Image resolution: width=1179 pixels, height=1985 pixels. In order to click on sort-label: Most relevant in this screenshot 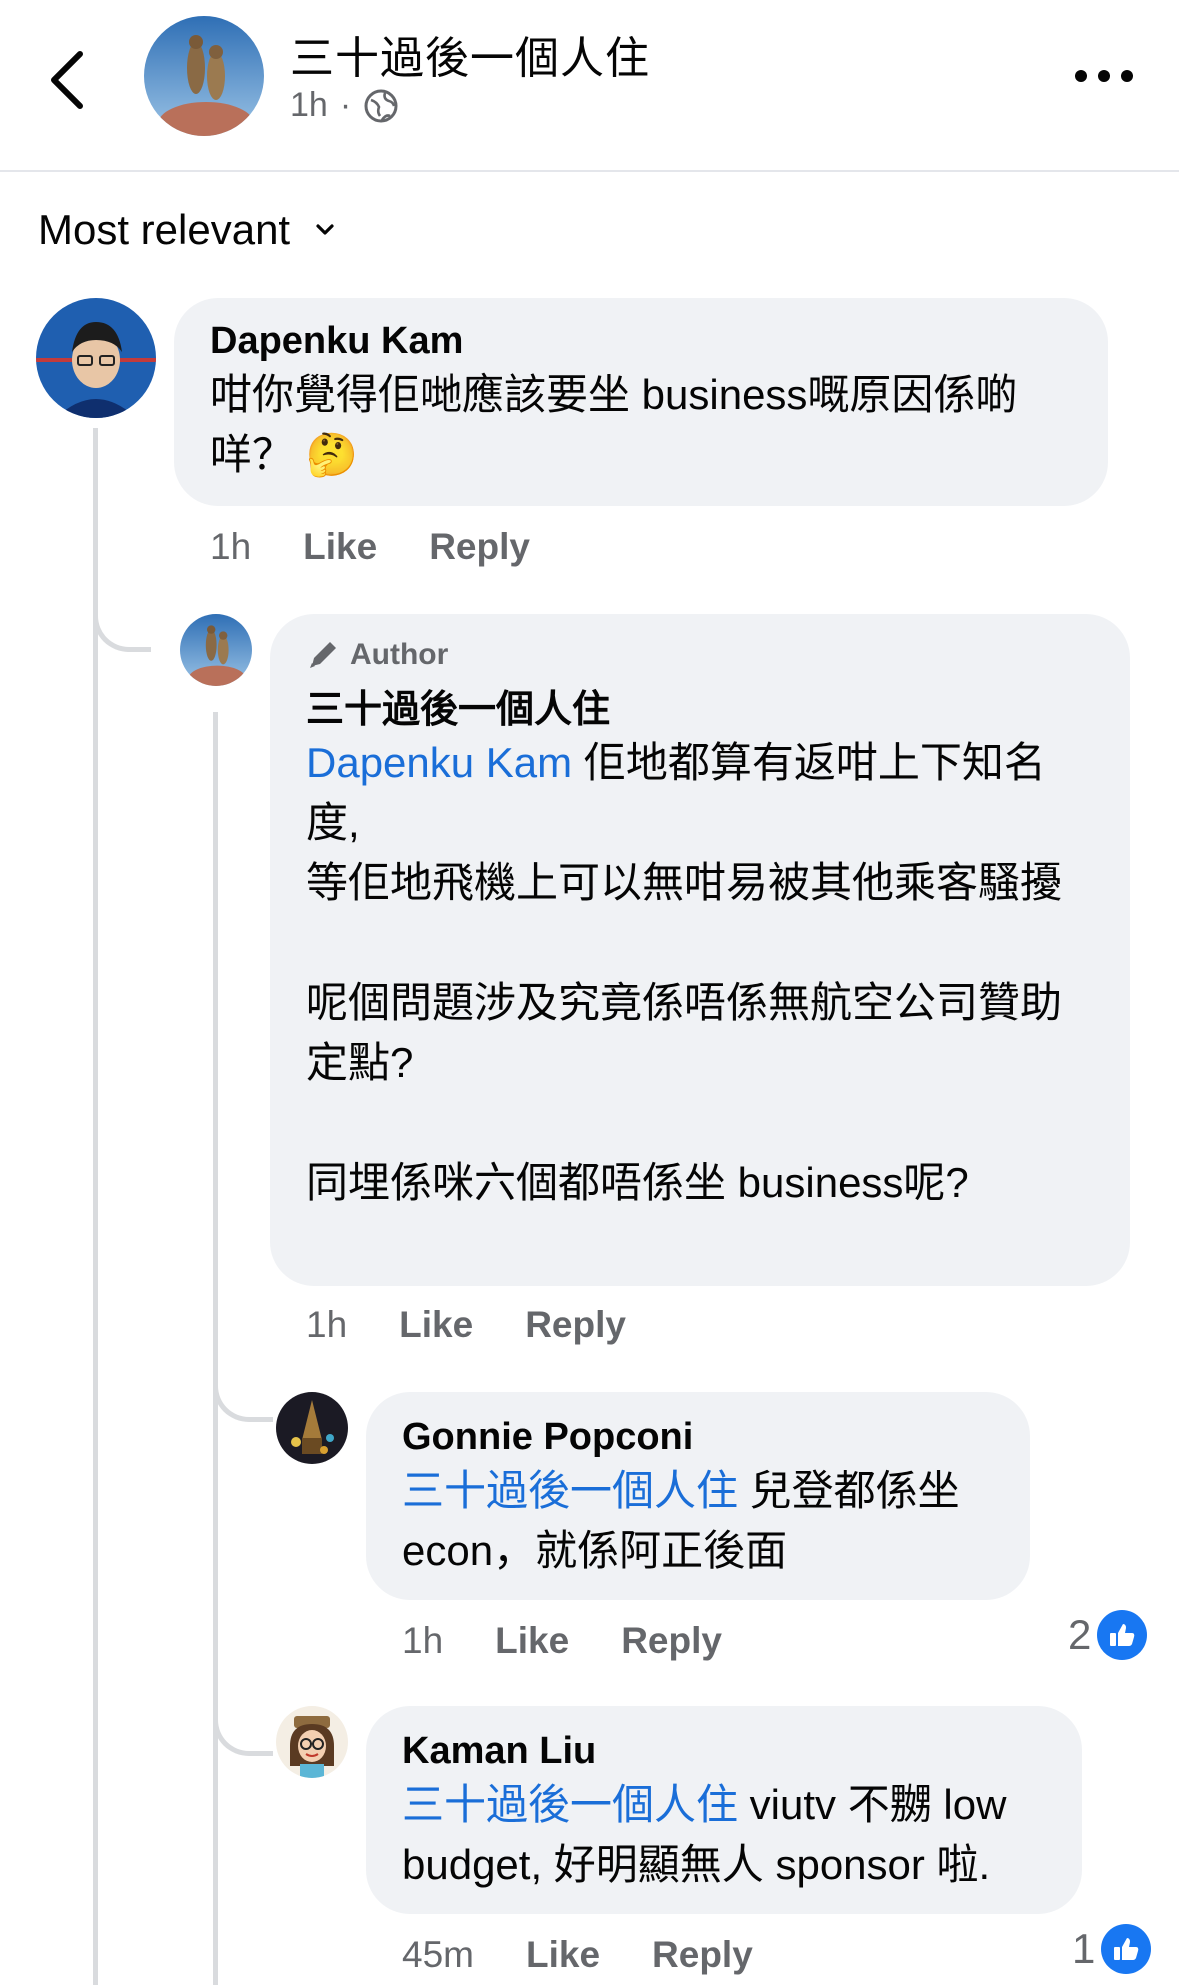, I will do `click(164, 229)`.